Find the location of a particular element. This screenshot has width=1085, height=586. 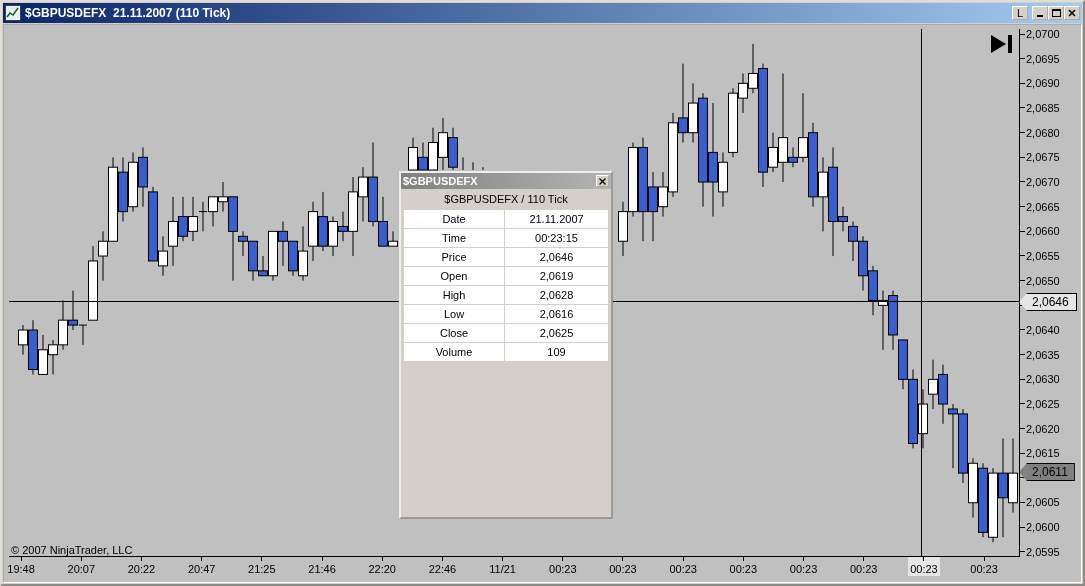

field-label: Open is located at coordinates (454, 276).